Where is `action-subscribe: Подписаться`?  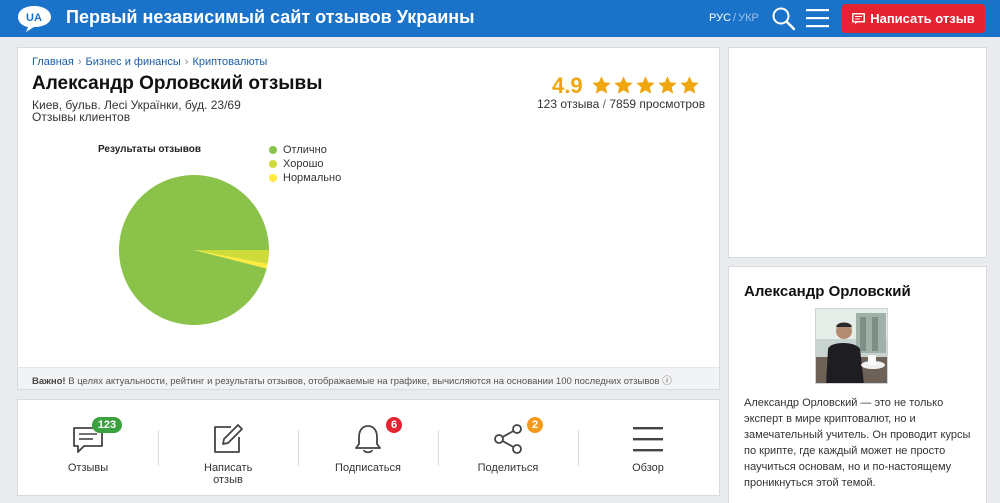 action-subscribe: Подписаться is located at coordinates (368, 447).